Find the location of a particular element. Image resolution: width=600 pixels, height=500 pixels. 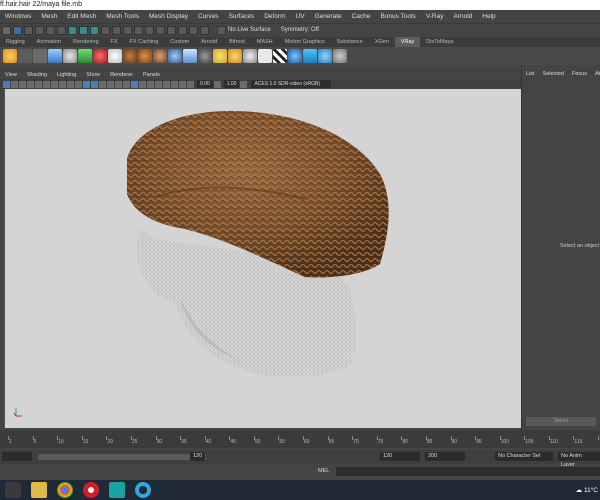

shelf-tab-mash: MASH is located at coordinates (265, 42).